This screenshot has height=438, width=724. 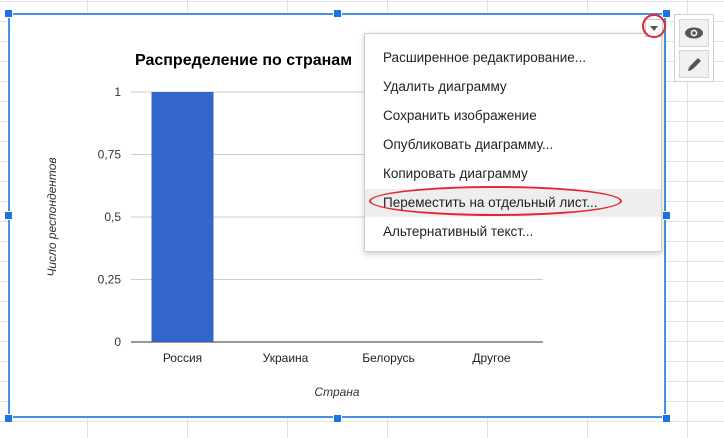 I want to click on chart-side-panel, so click(x=694, y=48).